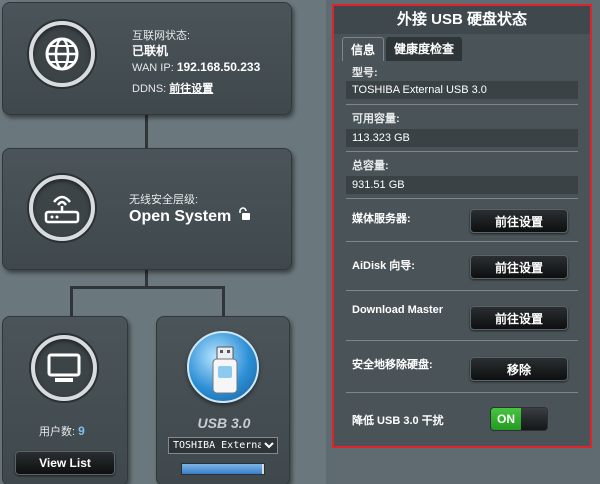 This screenshot has width=600, height=484. What do you see at coordinates (370, 166) in the screenshot?
I see `total-capacity-label: 总容量:` at bounding box center [370, 166].